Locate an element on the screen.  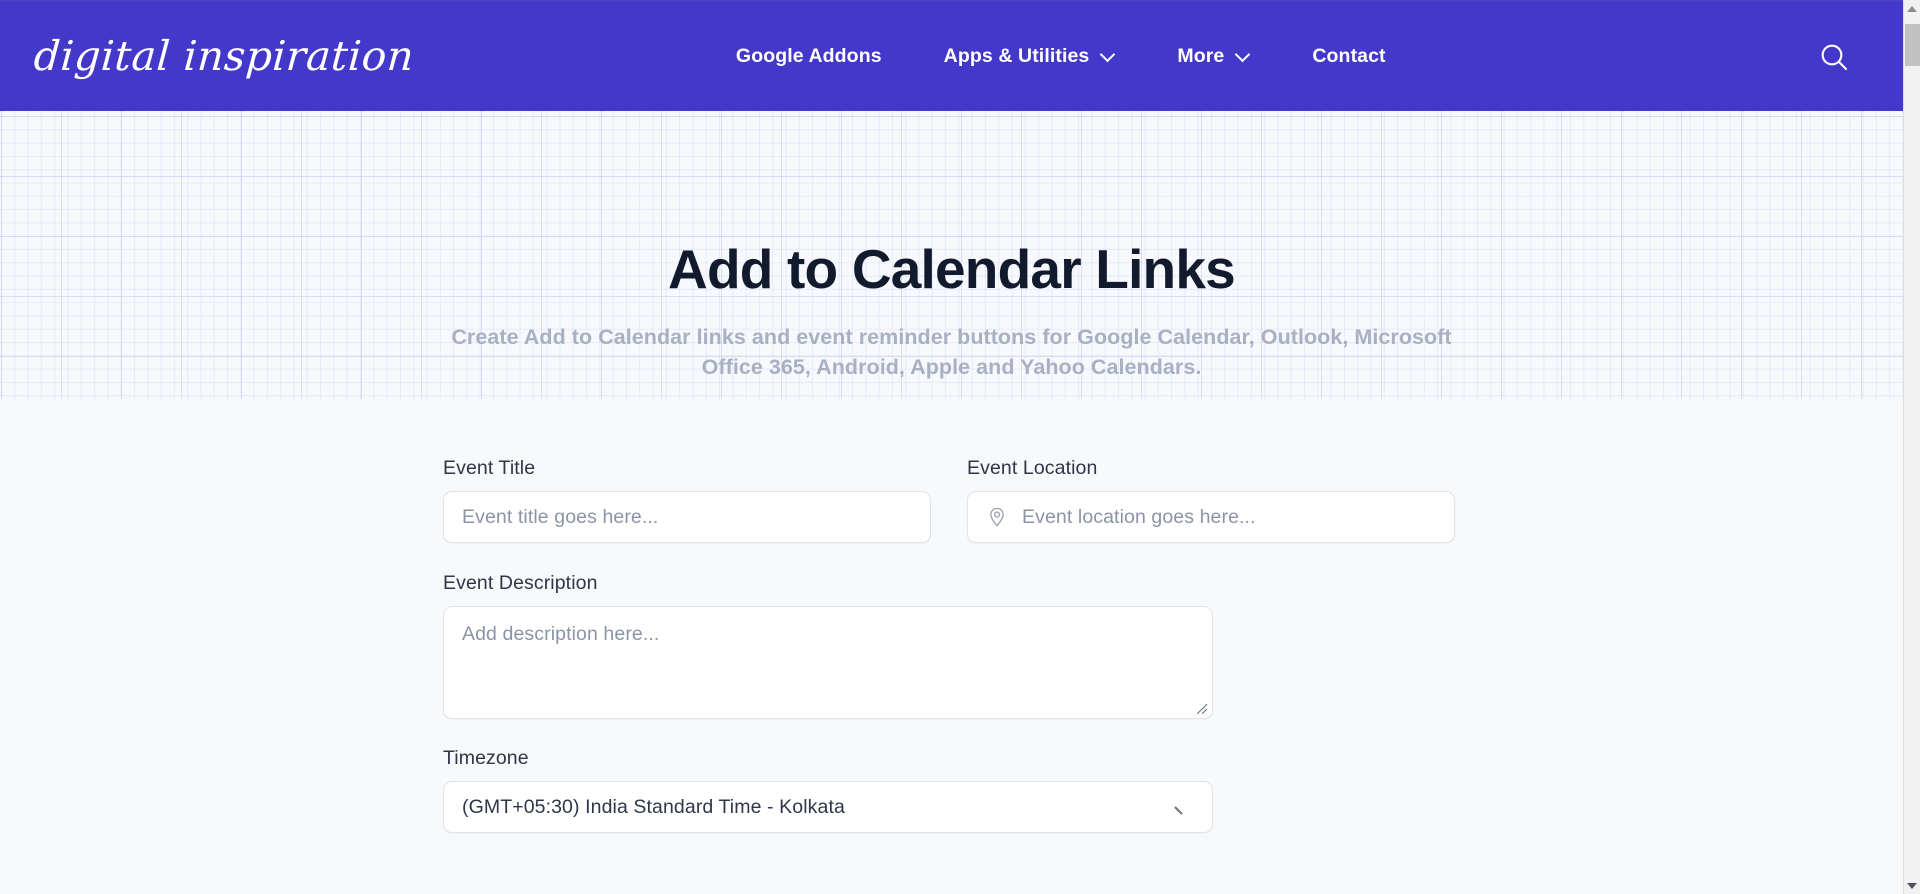
nav-item-contact: Contact is located at coordinates (1348, 56).